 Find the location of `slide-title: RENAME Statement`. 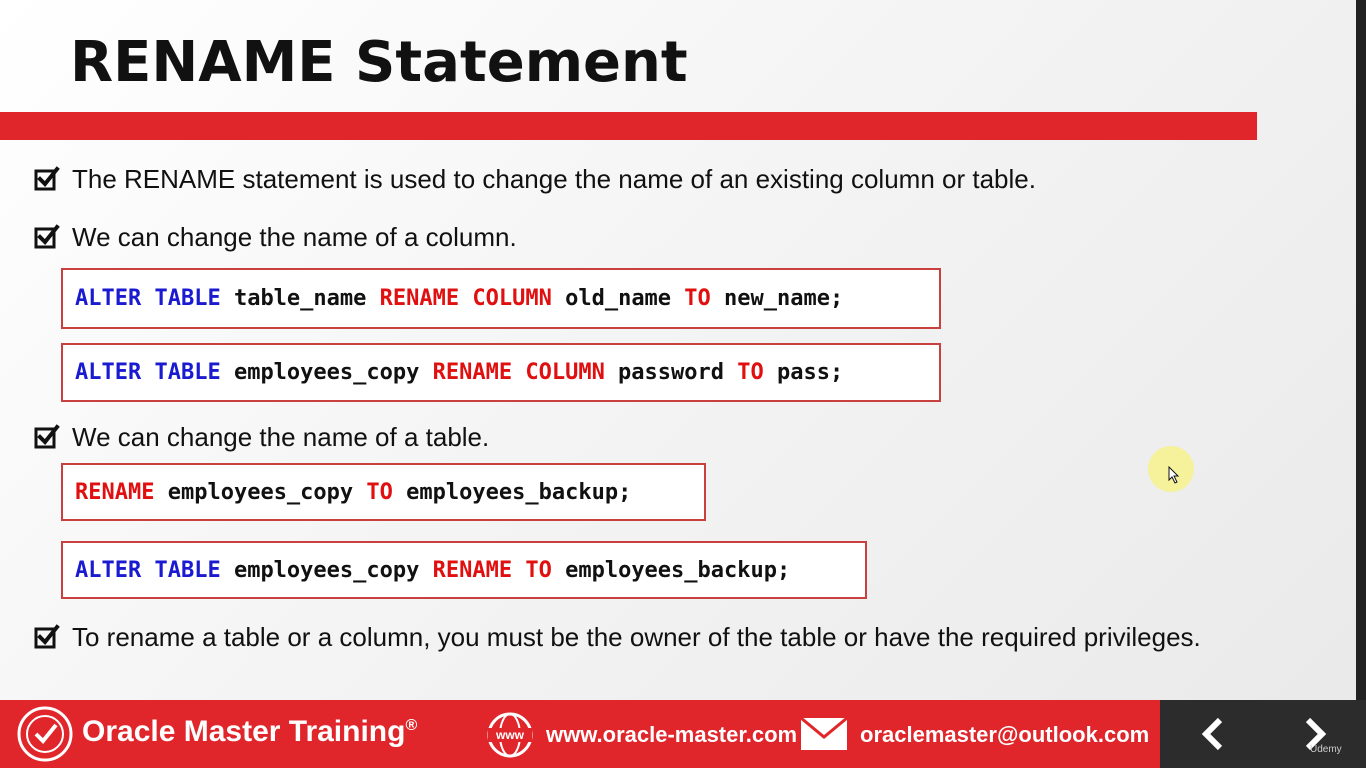

slide-title: RENAME Statement is located at coordinates (379, 62).